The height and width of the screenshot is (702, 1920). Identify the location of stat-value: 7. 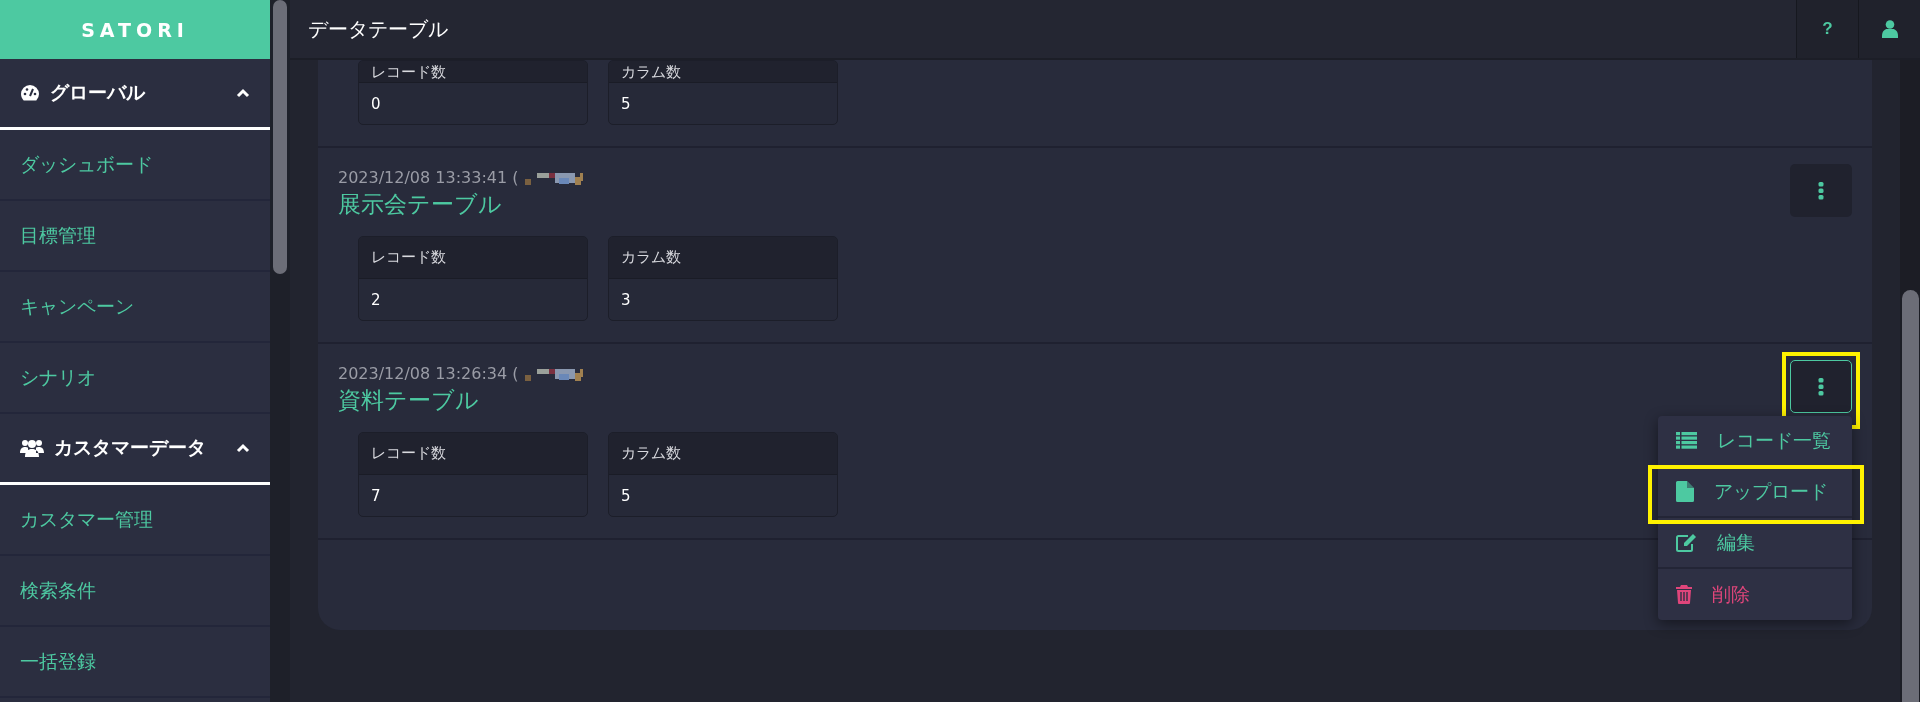
(376, 496).